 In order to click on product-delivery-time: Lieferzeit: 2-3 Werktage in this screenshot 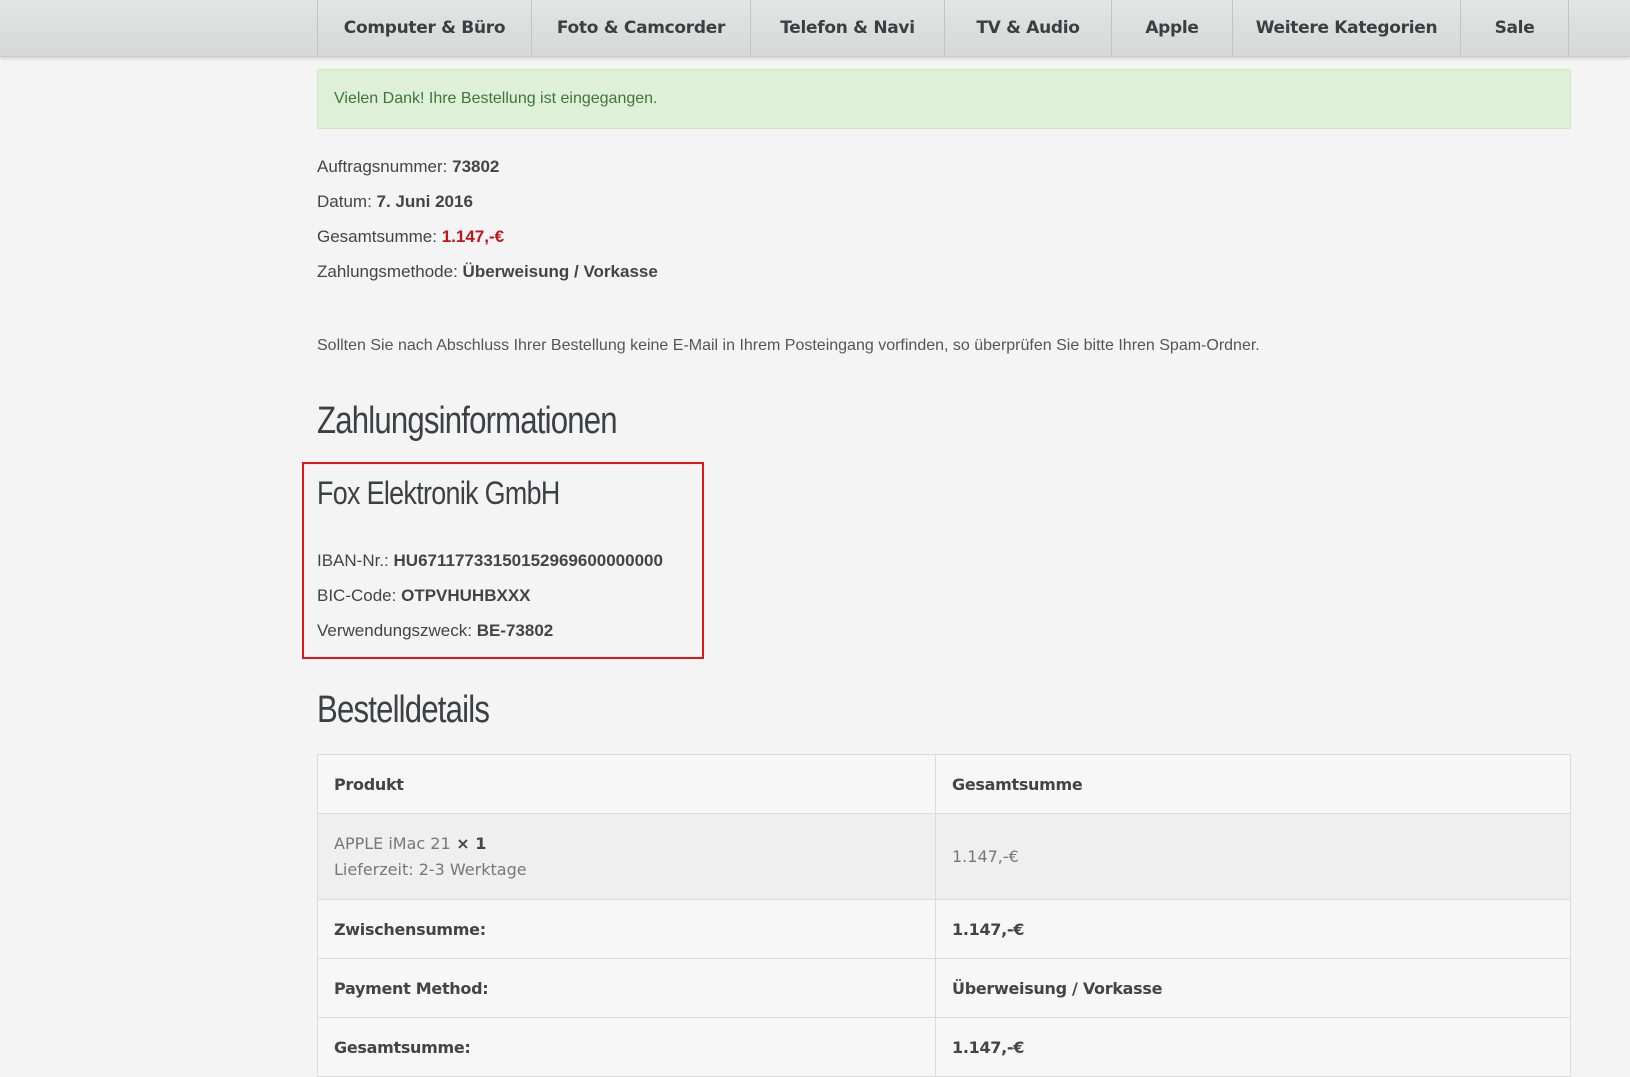, I will do `click(430, 869)`.